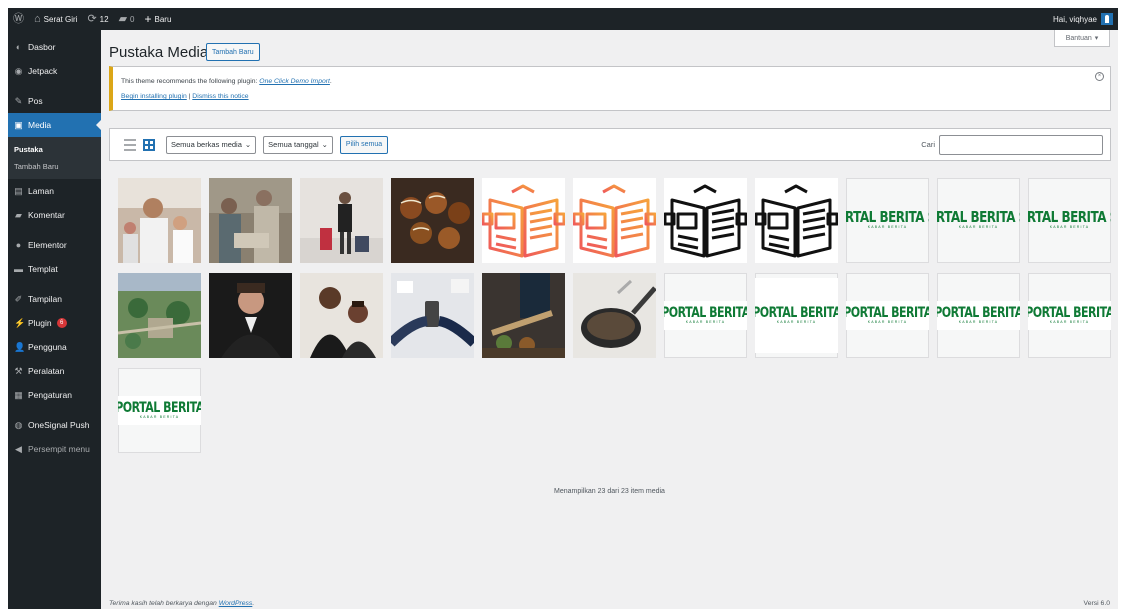 This screenshot has width=1126, height=609. What do you see at coordinates (614, 315) in the screenshot?
I see `attachment-frying-pan` at bounding box center [614, 315].